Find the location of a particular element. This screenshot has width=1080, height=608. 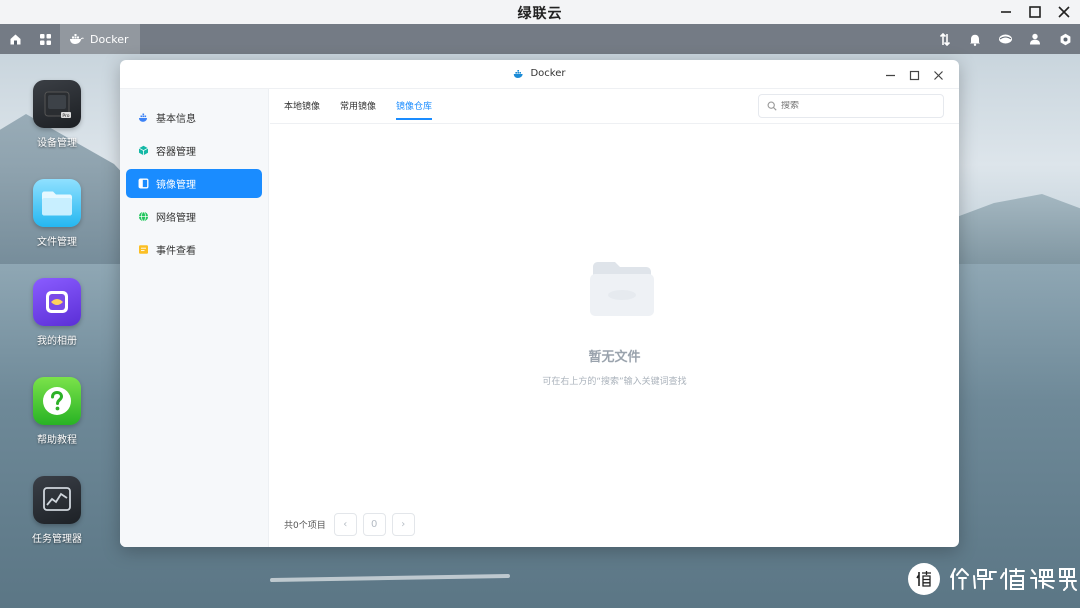

sidebar-item-network: 网络管理 is located at coordinates (194, 216).